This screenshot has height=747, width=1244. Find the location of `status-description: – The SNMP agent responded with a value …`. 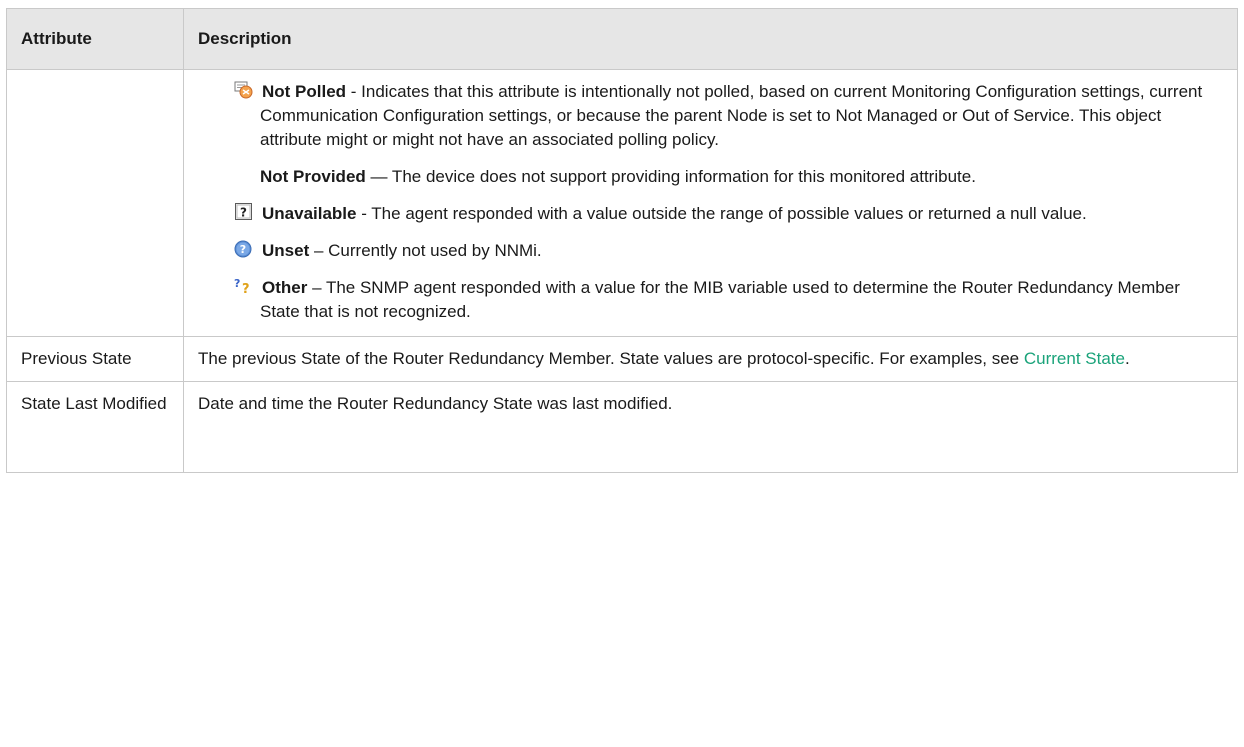

status-description: – The SNMP agent responded with a value … is located at coordinates (720, 299).